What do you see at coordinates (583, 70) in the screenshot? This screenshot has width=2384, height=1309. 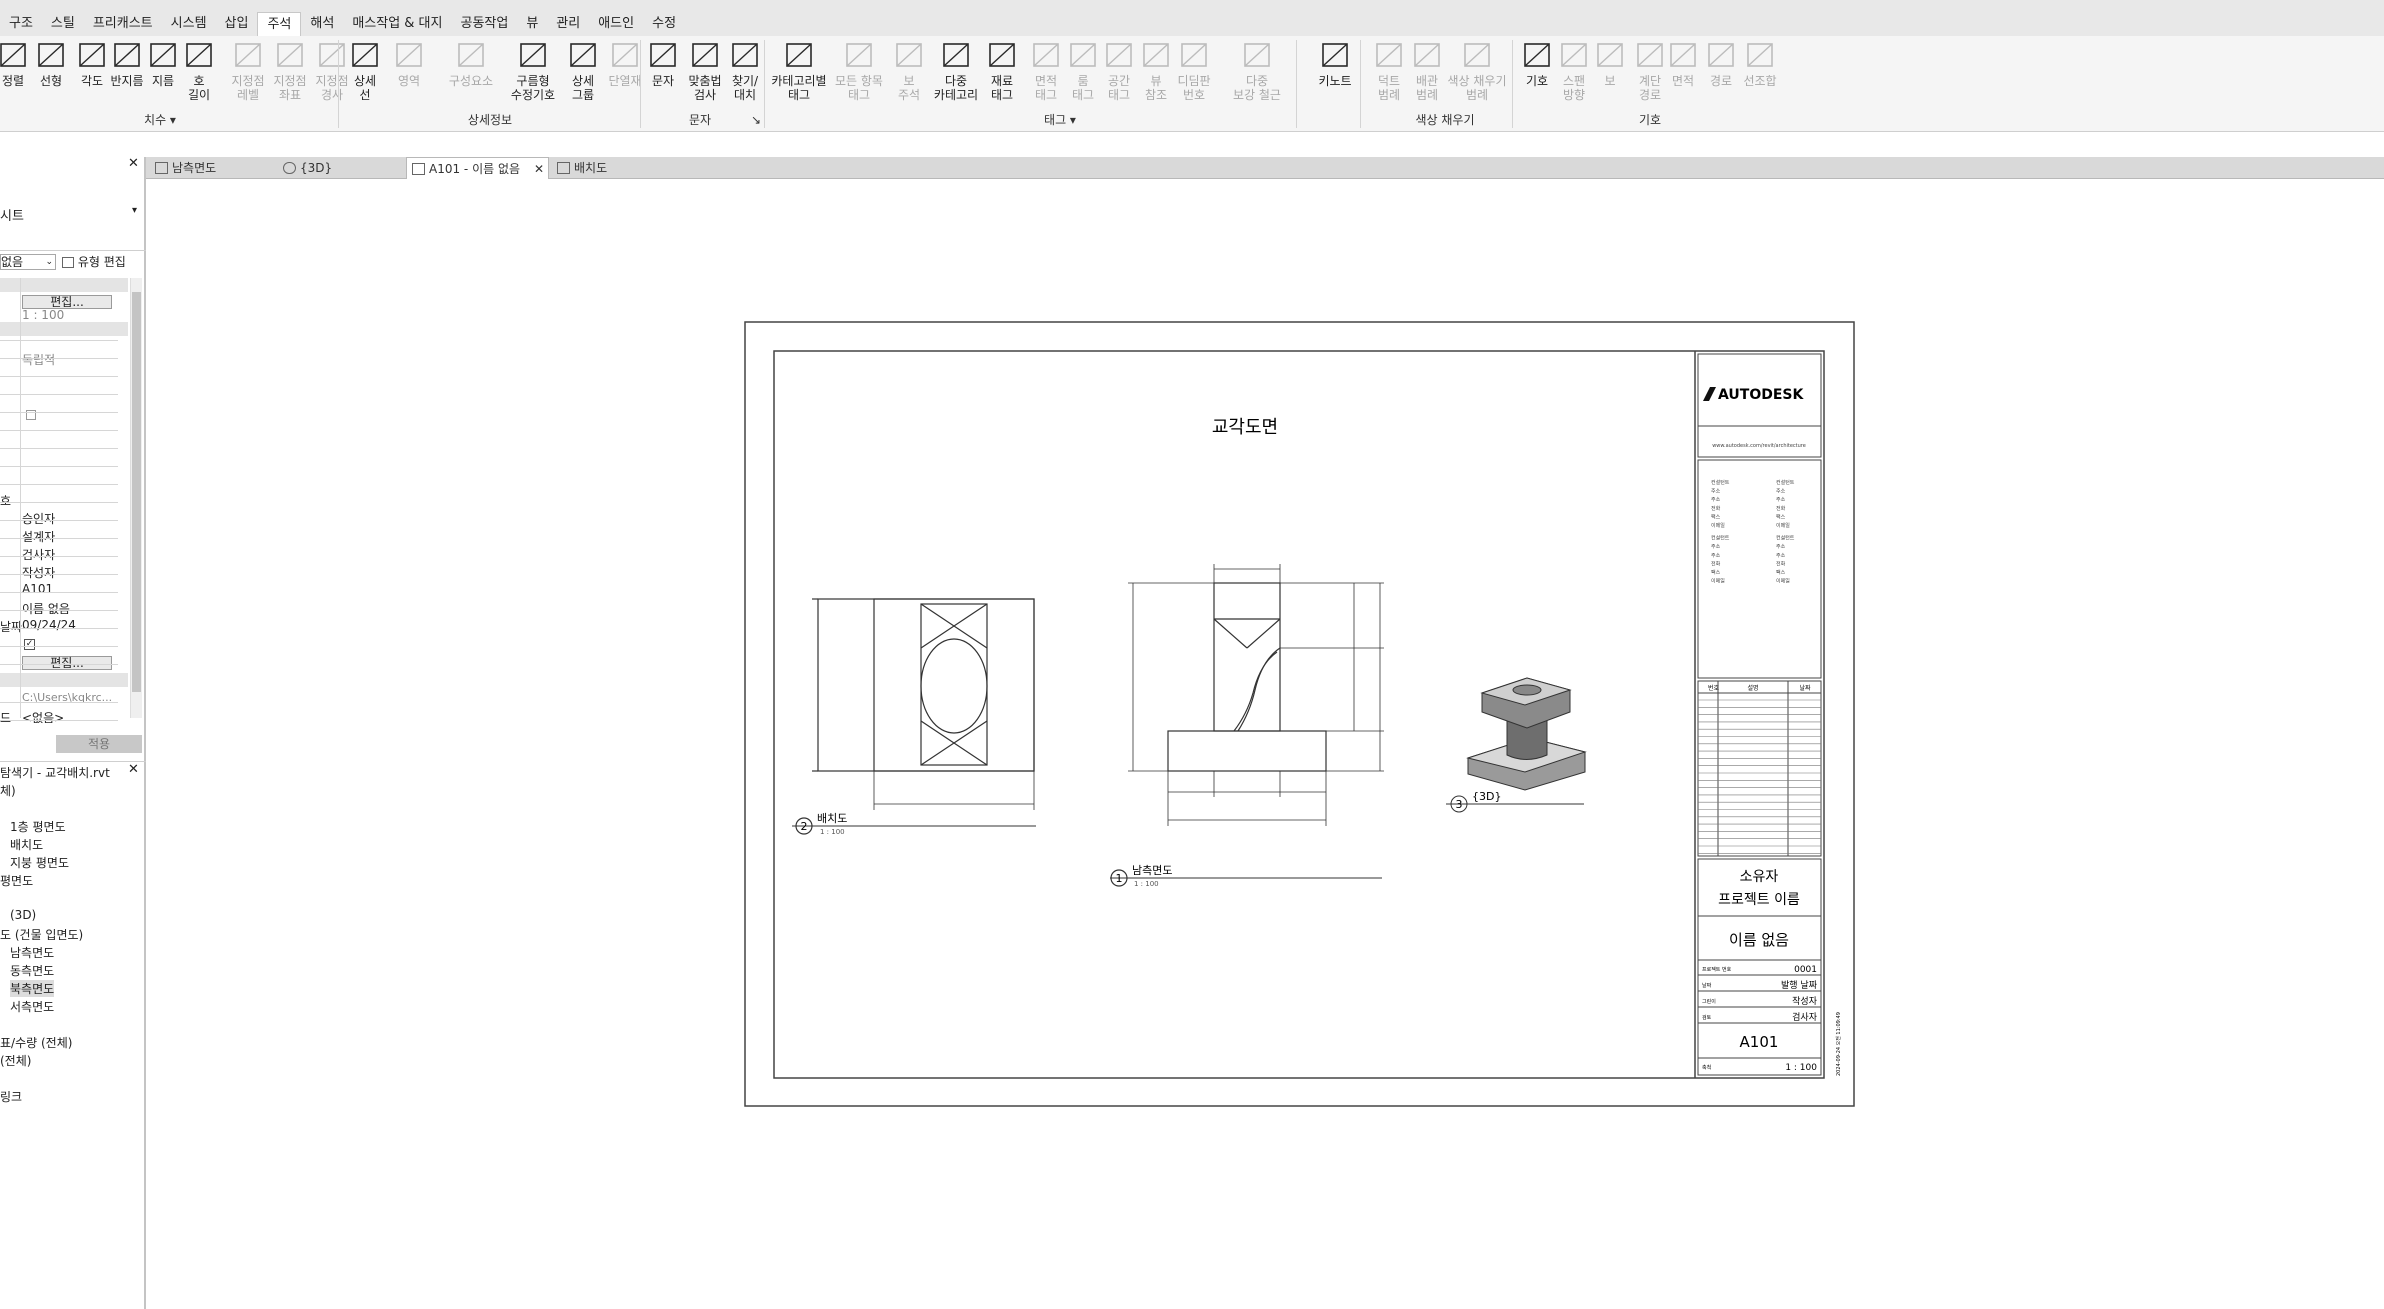 I see `ribbon-button: 상세 그룹` at bounding box center [583, 70].